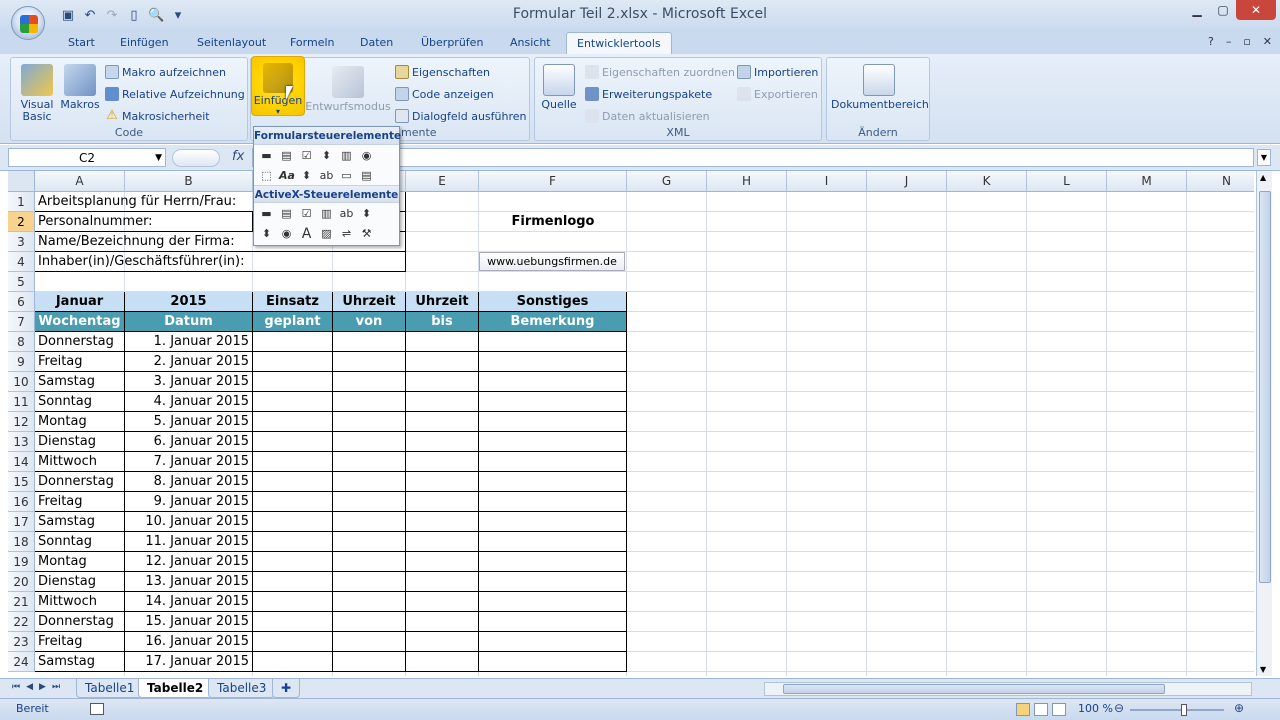  I want to click on row-header-22: 22, so click(21, 622).